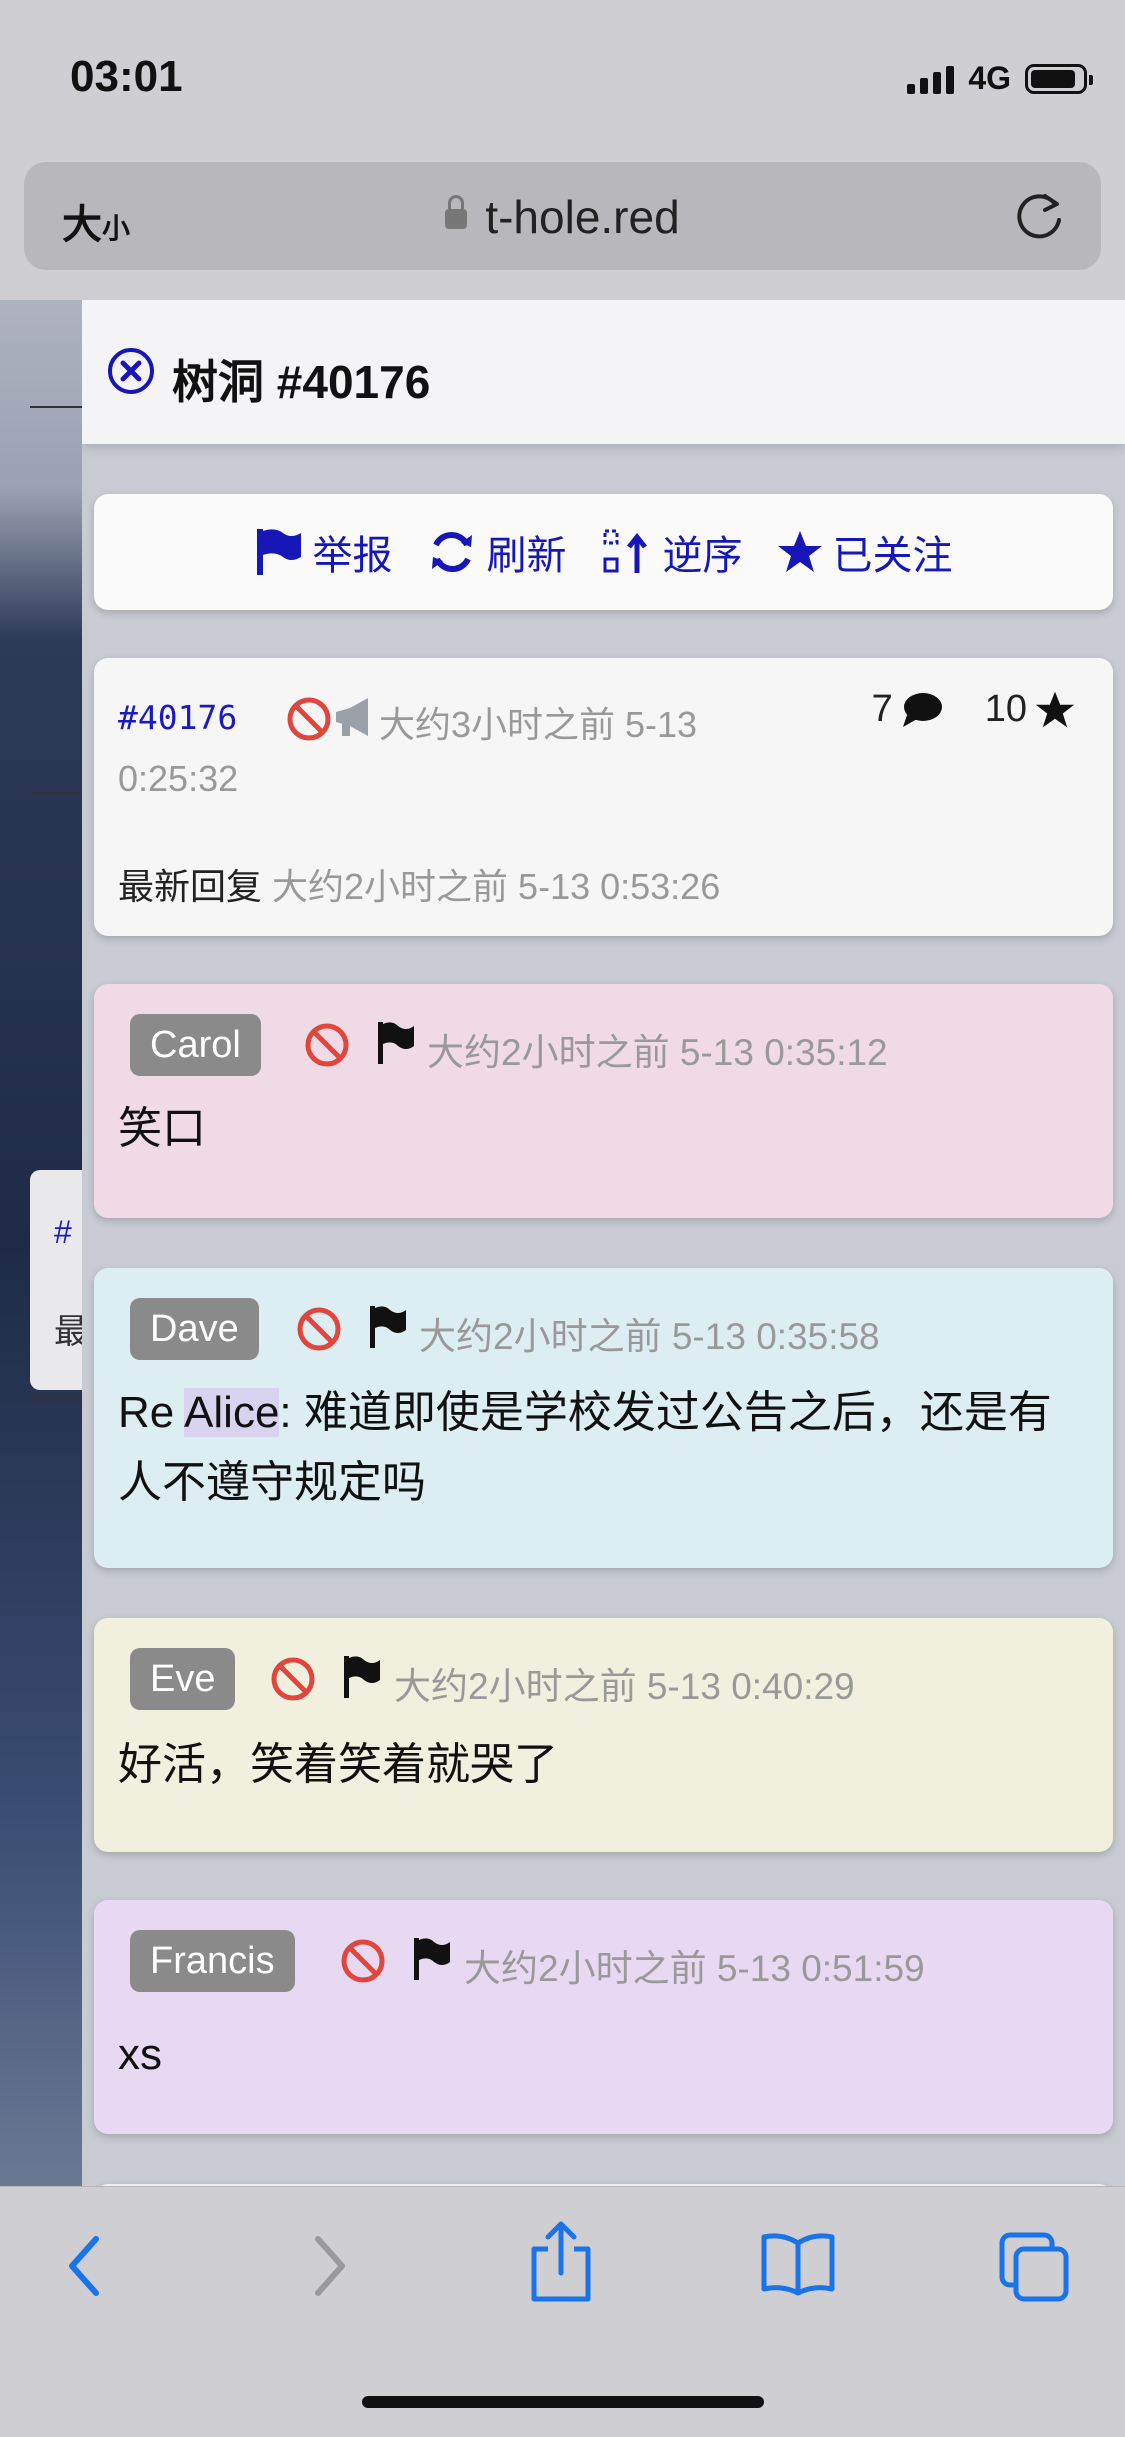 The width and height of the screenshot is (1125, 2437). What do you see at coordinates (195, 1045) in the screenshot?
I see `reply-author-badge: Carol` at bounding box center [195, 1045].